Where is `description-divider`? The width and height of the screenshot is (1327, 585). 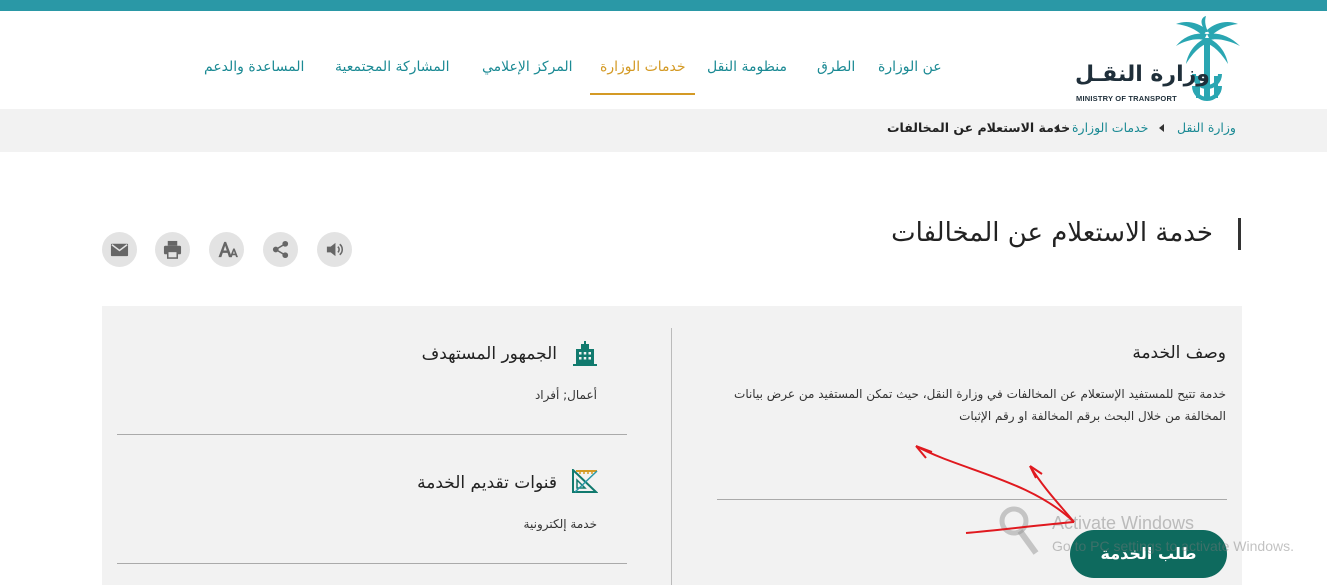 description-divider is located at coordinates (972, 499).